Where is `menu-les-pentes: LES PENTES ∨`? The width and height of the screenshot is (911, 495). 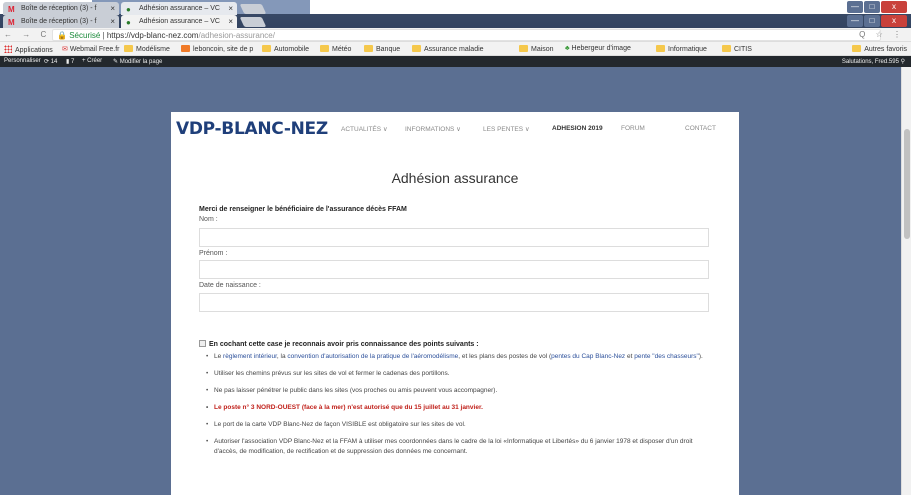
menu-les-pentes: LES PENTES ∨ is located at coordinates (506, 129).